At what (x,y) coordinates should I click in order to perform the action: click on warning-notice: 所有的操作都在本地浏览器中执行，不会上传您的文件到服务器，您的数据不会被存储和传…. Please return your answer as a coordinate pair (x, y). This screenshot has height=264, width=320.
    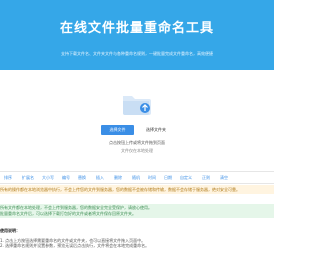
    Looking at the image, I should click on (137, 189).